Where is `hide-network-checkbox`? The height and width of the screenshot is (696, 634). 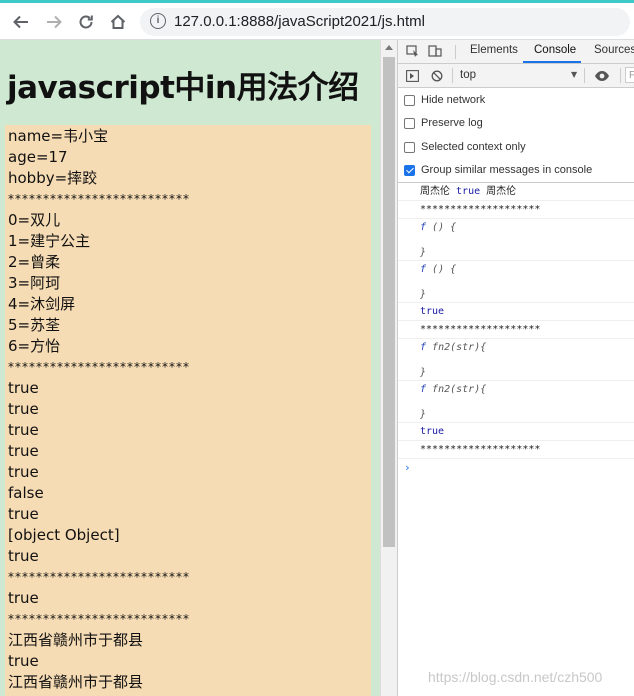
hide-network-checkbox is located at coordinates (409, 100).